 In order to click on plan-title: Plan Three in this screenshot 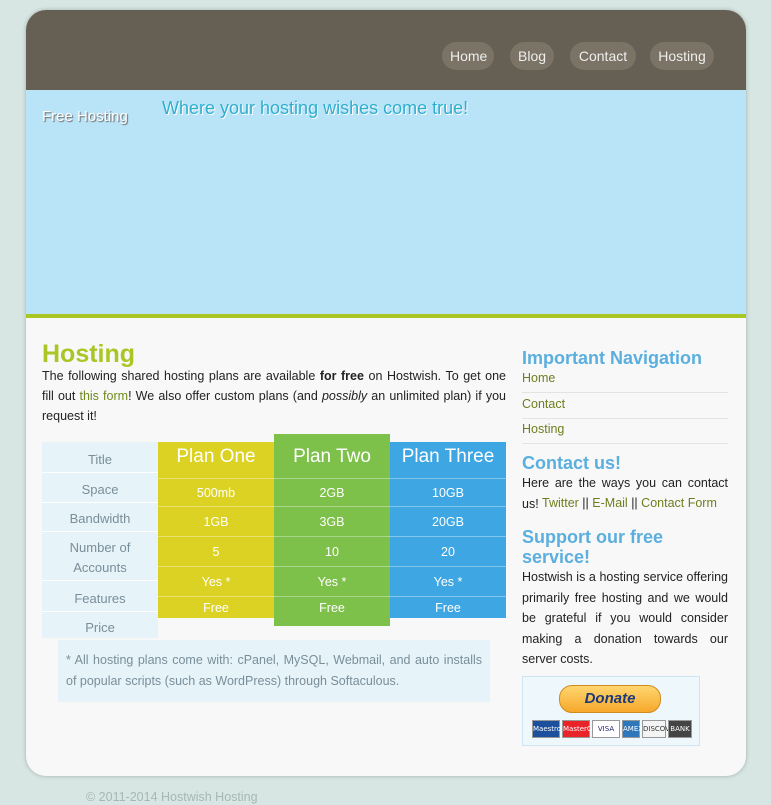, I will do `click(448, 456)`.